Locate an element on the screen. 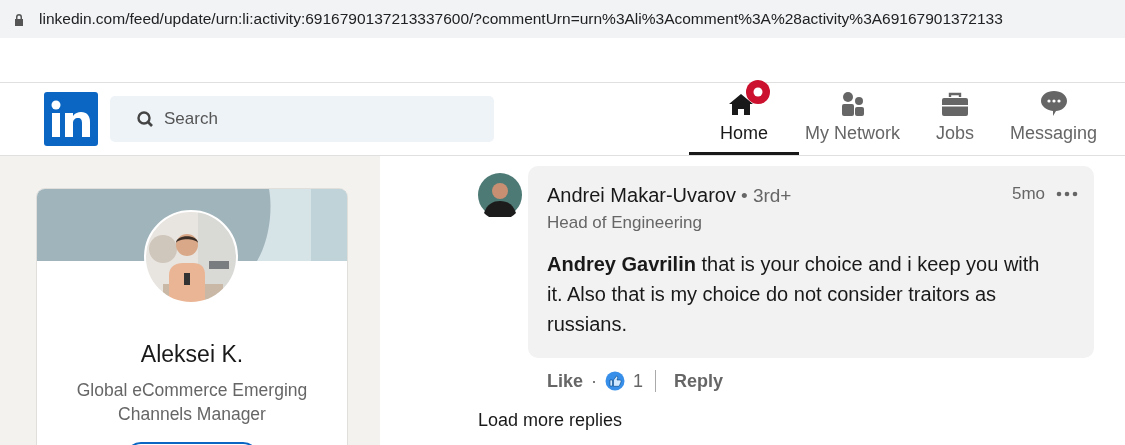 The height and width of the screenshot is (445, 1125). comment-time: 5mo is located at coordinates (1028, 193).